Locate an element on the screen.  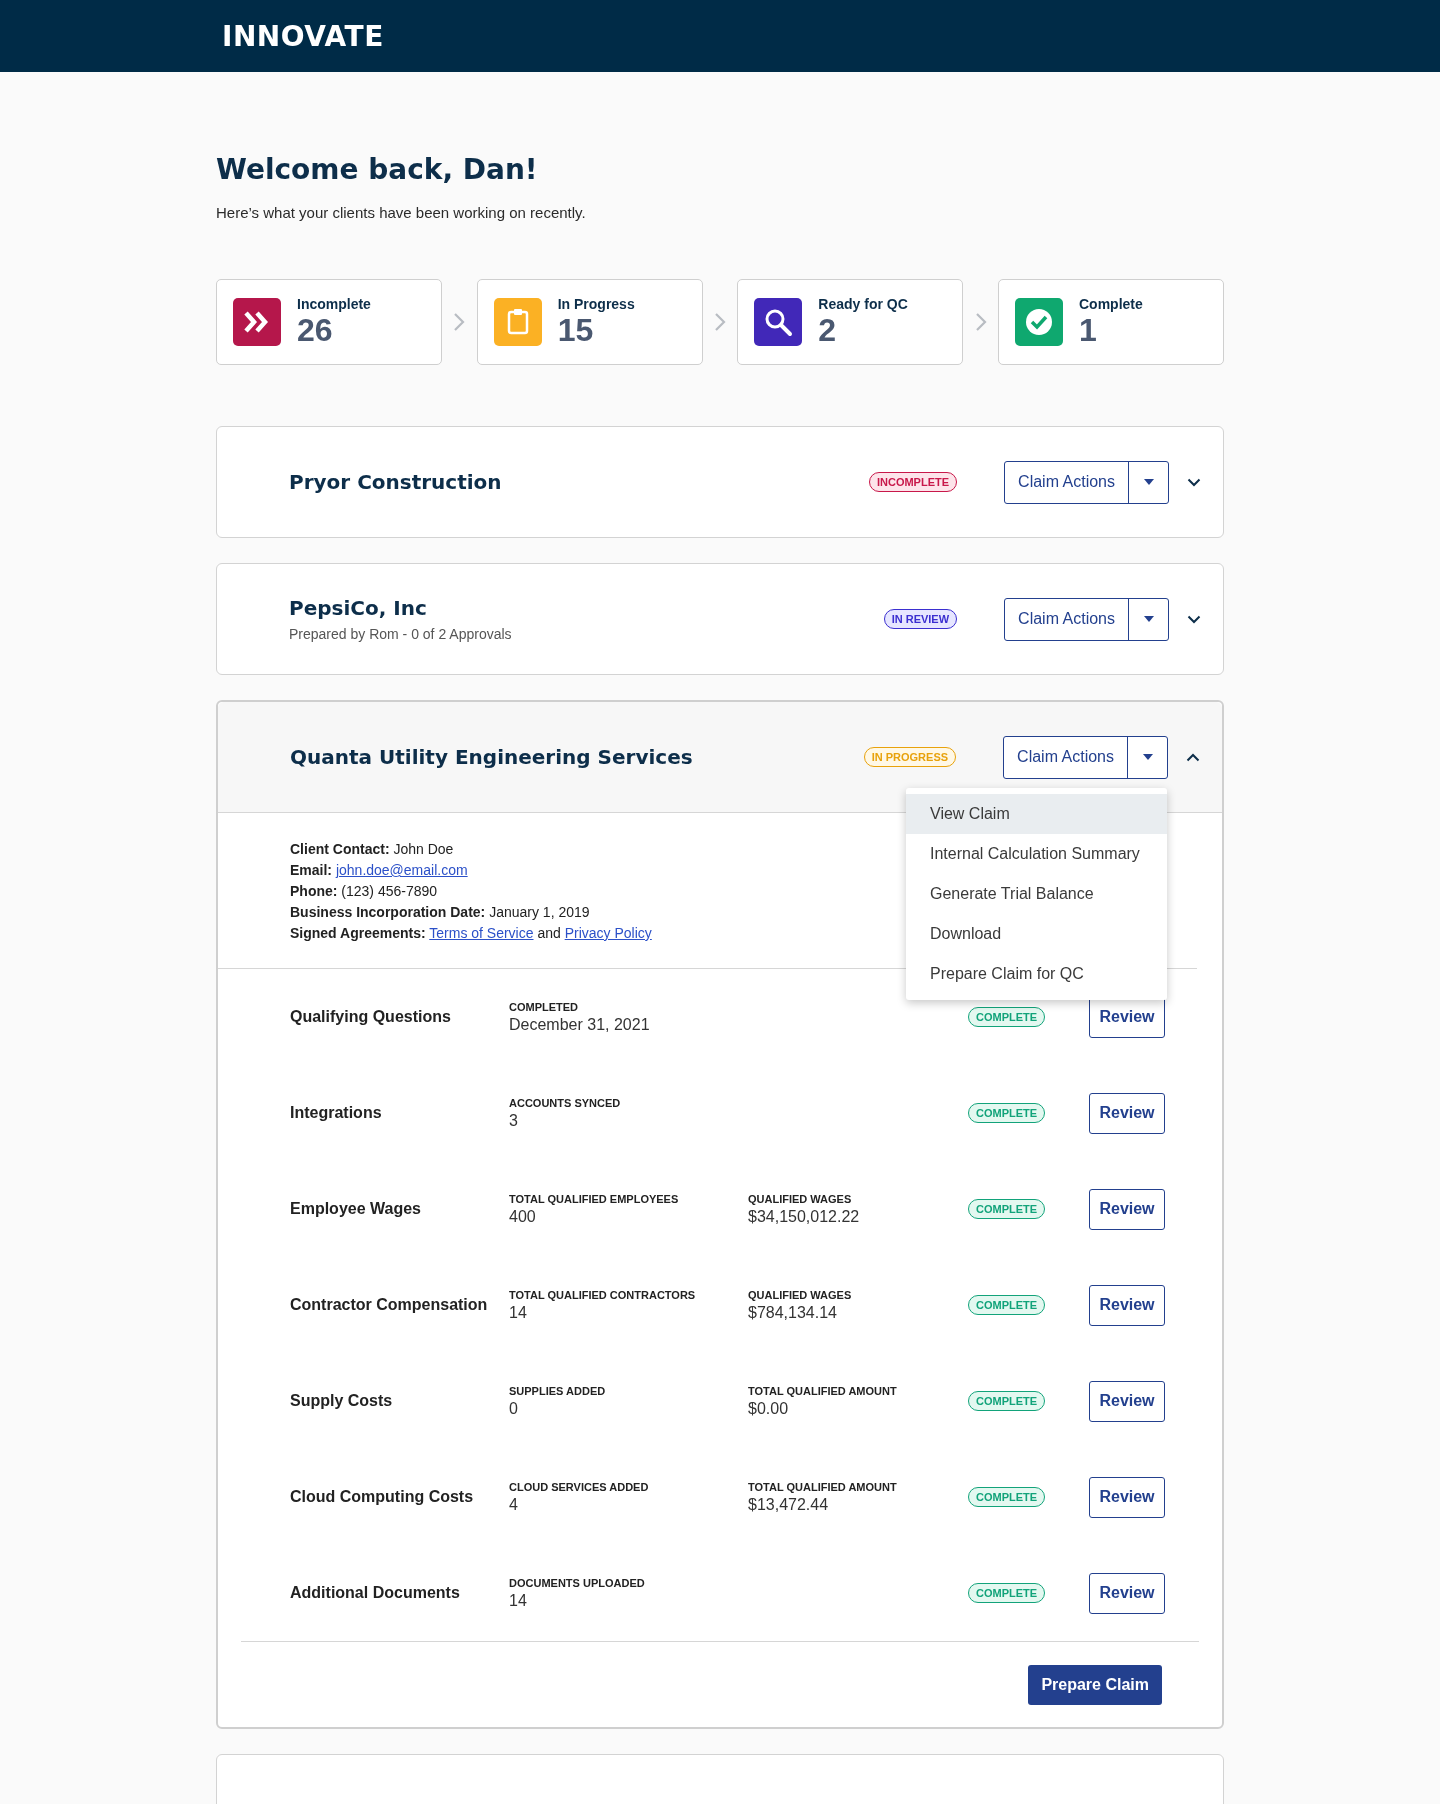
menu-item: Generate Trial Balance is located at coordinates (1036, 894).